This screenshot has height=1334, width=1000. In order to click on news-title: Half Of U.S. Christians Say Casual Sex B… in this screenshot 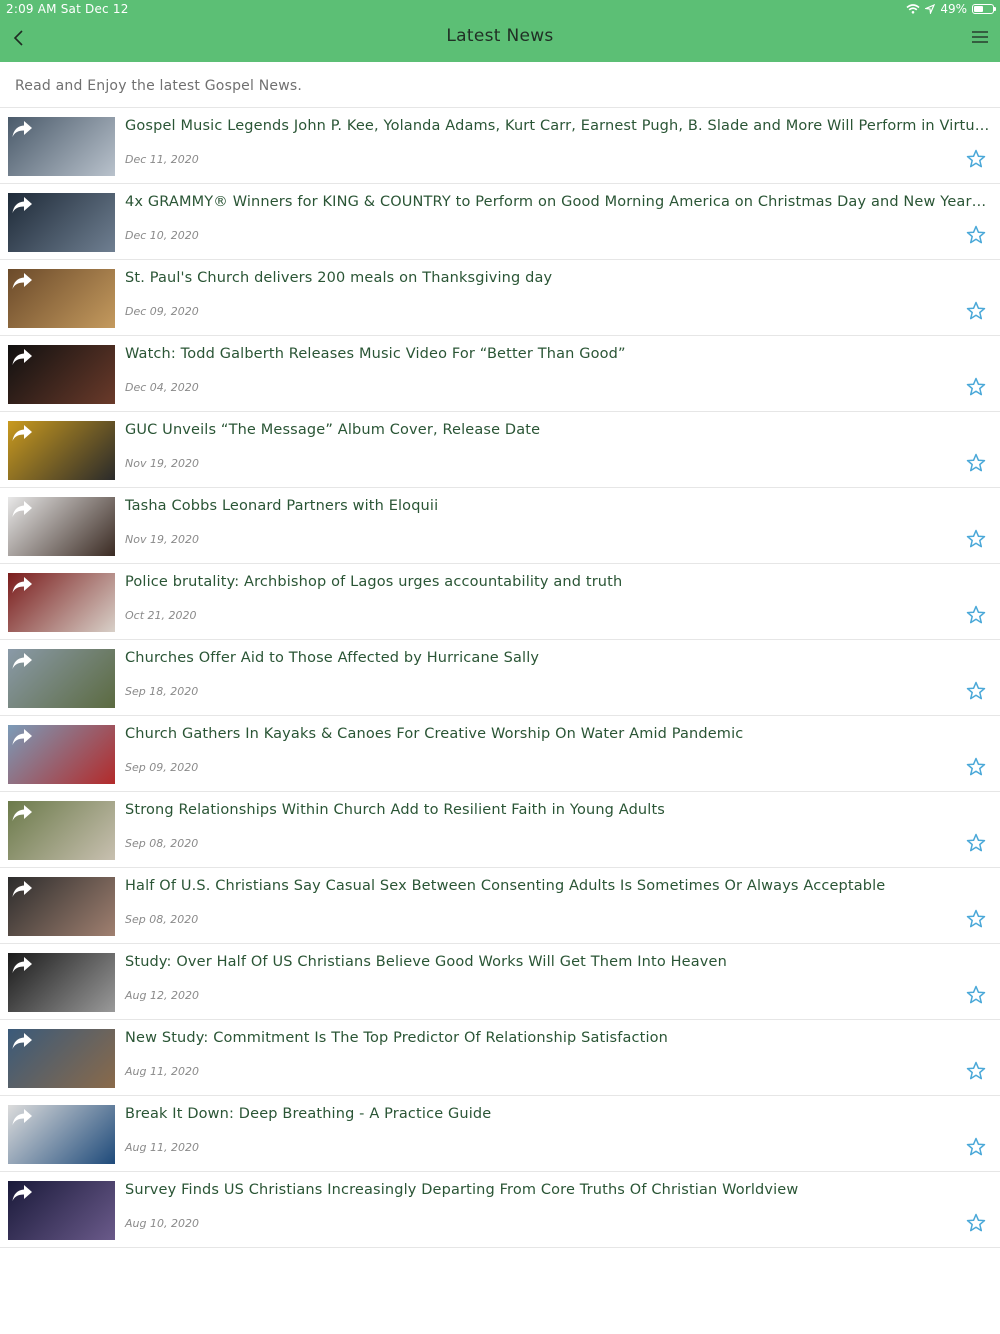, I will do `click(557, 886)`.